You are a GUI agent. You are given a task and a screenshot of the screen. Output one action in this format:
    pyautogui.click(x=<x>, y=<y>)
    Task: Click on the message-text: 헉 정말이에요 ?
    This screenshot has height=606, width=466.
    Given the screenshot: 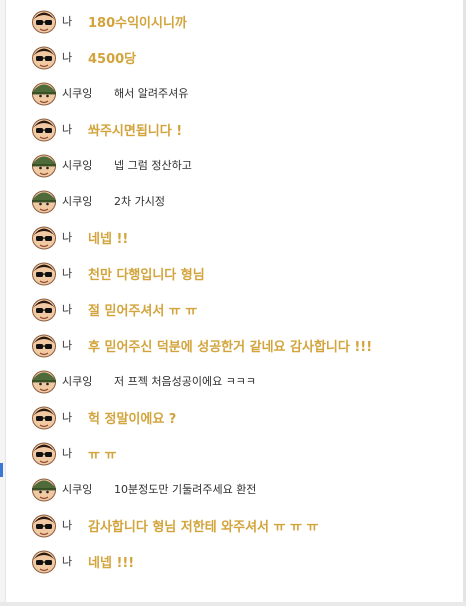 What is the action you would take?
    pyautogui.click(x=132, y=419)
    